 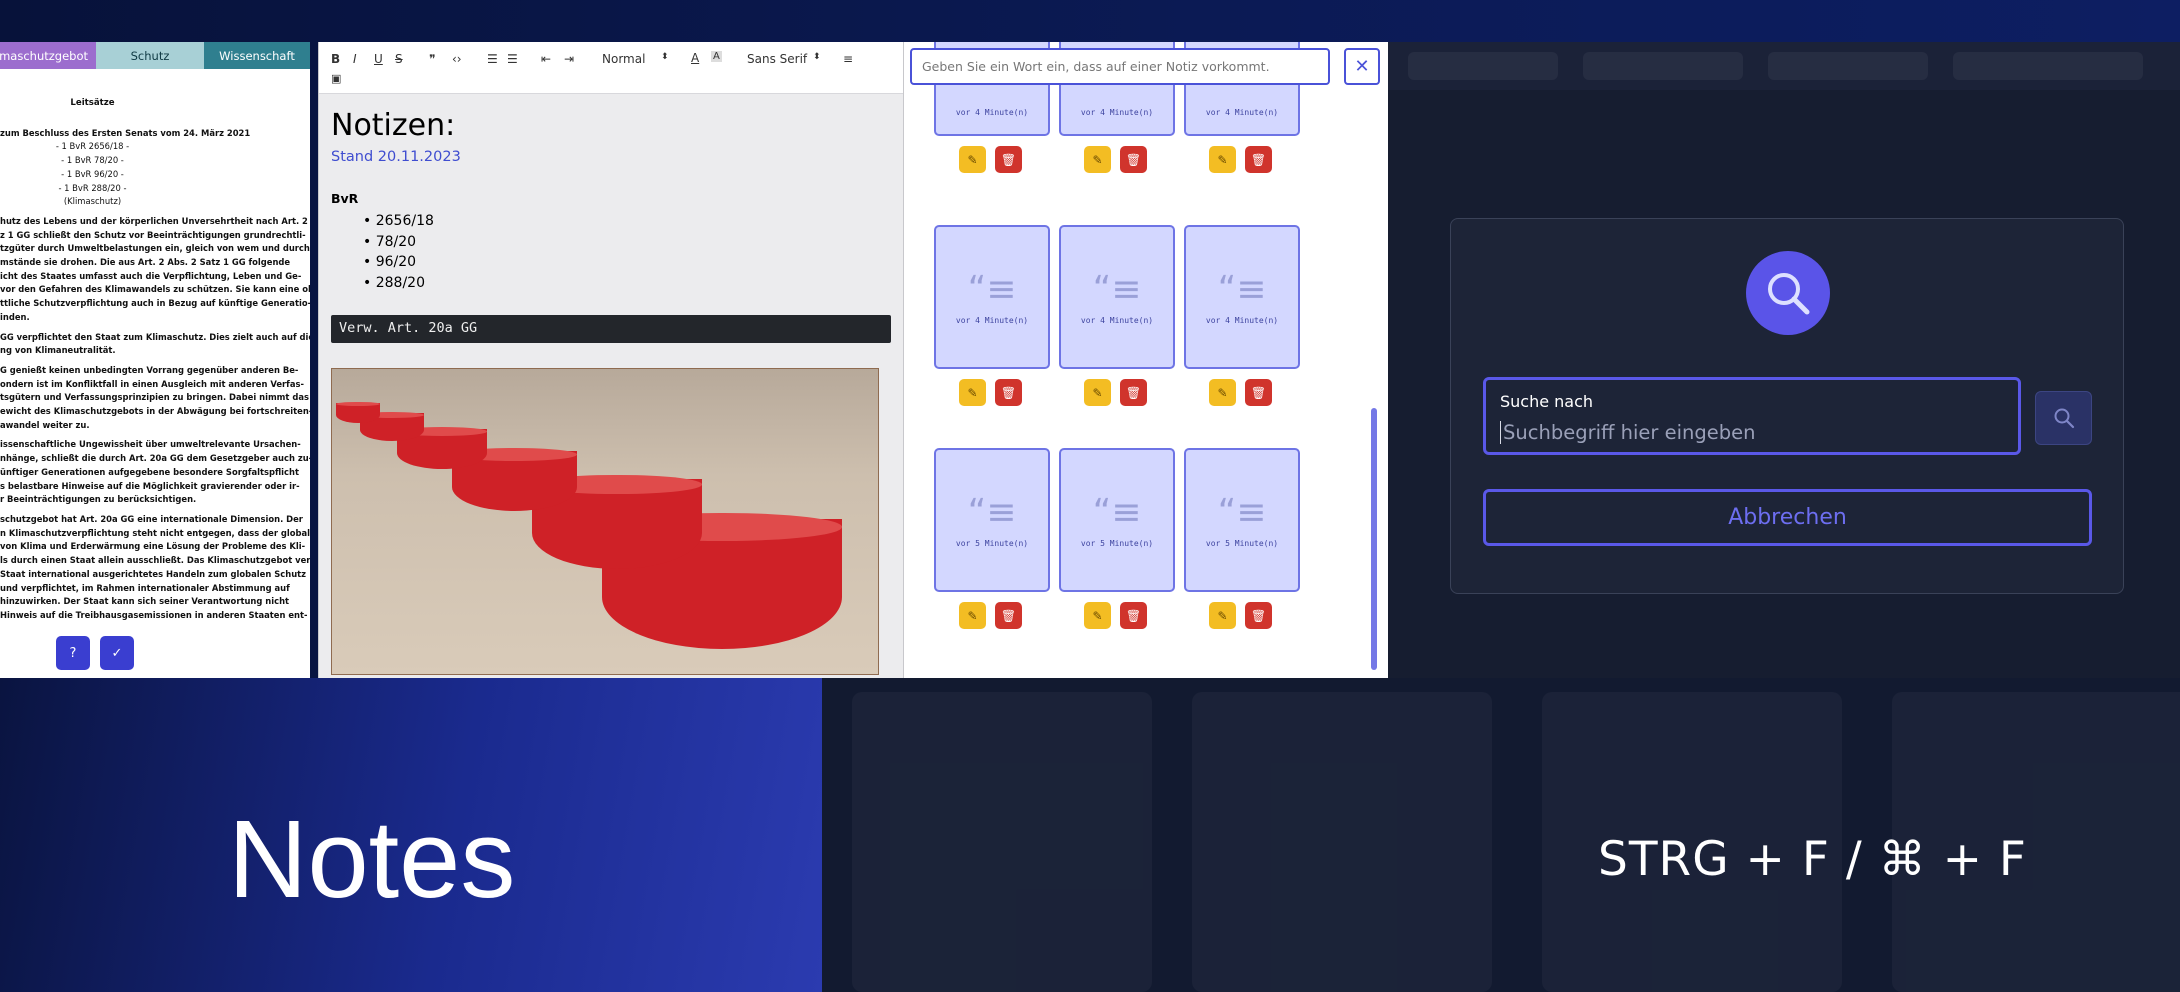 I want to click on search-field-label: Suche nach, so click(x=1547, y=401).